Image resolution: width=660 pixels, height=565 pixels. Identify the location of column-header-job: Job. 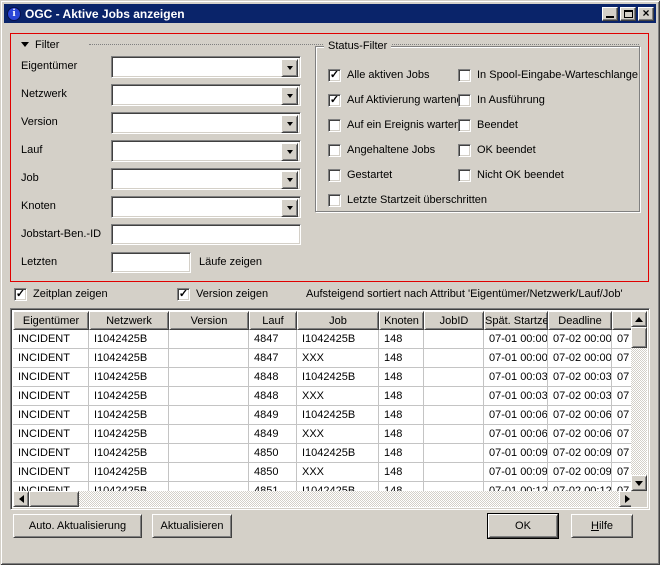
(338, 320).